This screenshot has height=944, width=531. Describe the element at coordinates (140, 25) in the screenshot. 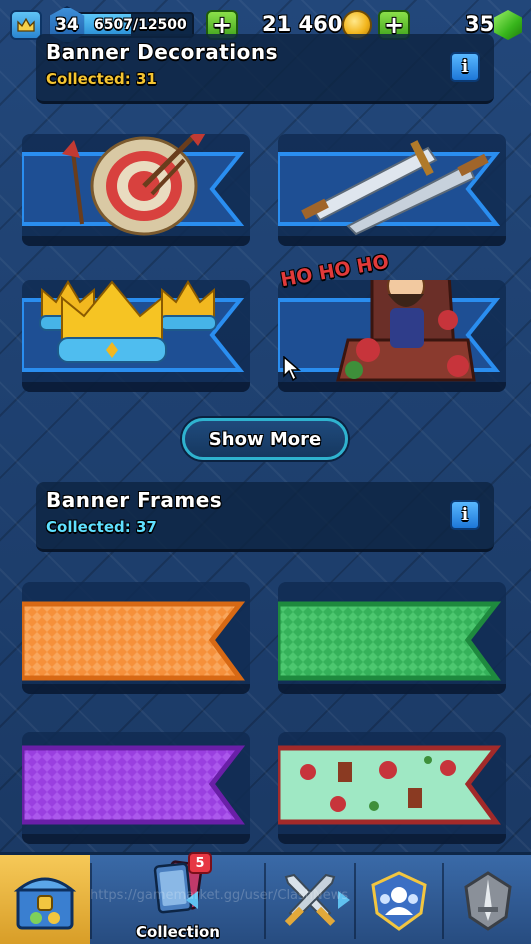

I see `experience-text: 6507/12500` at that location.